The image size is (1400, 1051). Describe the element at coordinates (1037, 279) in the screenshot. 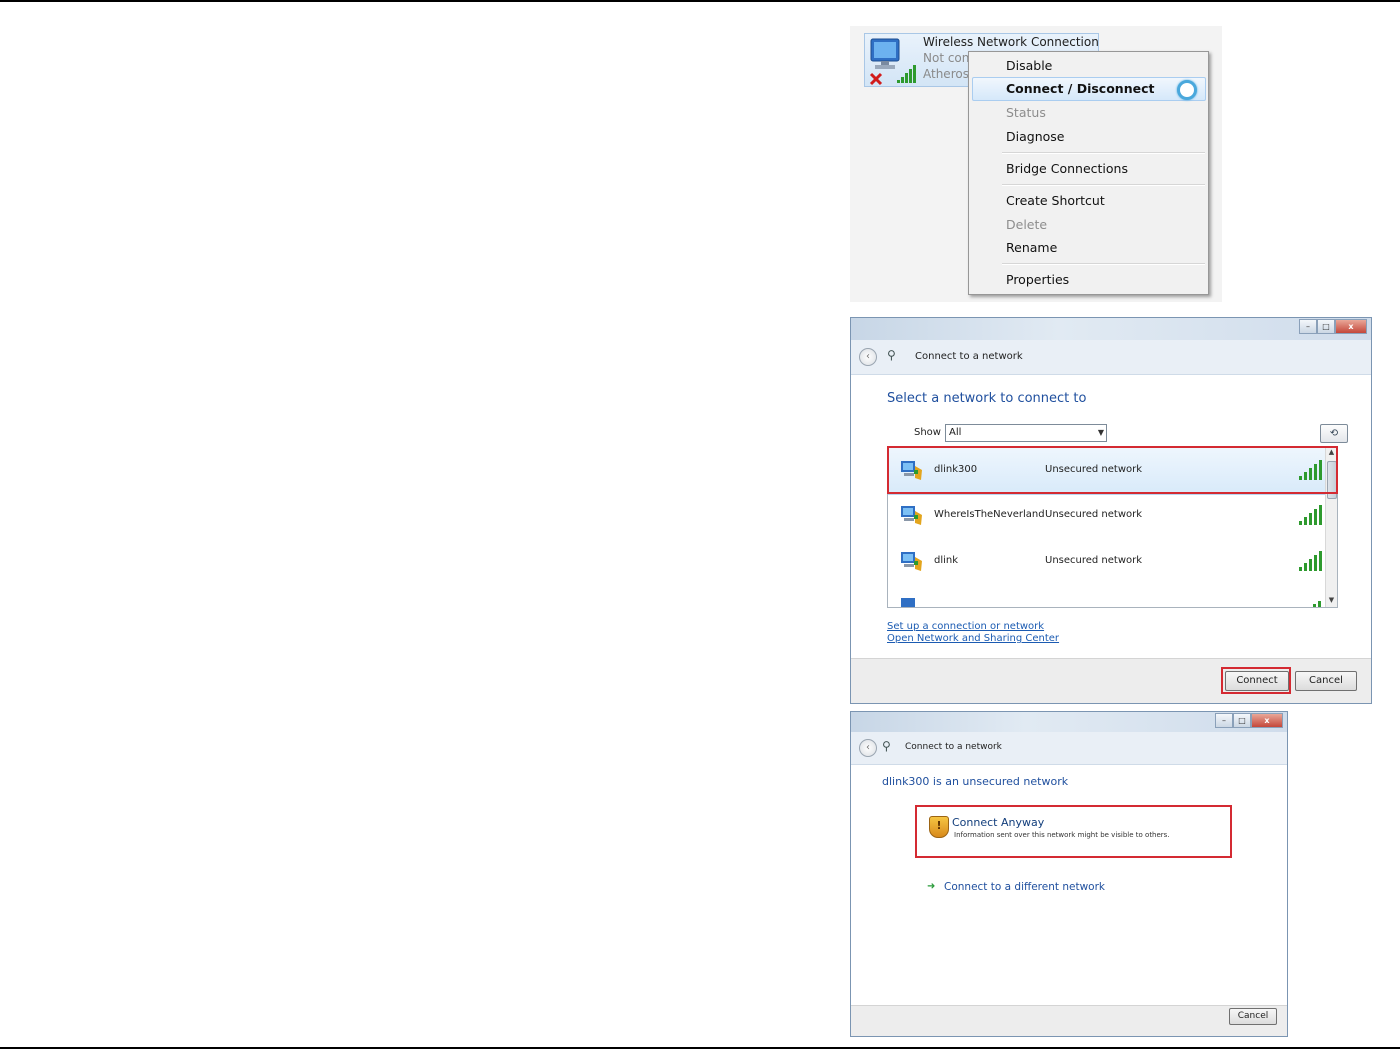

I see `menu-item-properties: Properties` at that location.